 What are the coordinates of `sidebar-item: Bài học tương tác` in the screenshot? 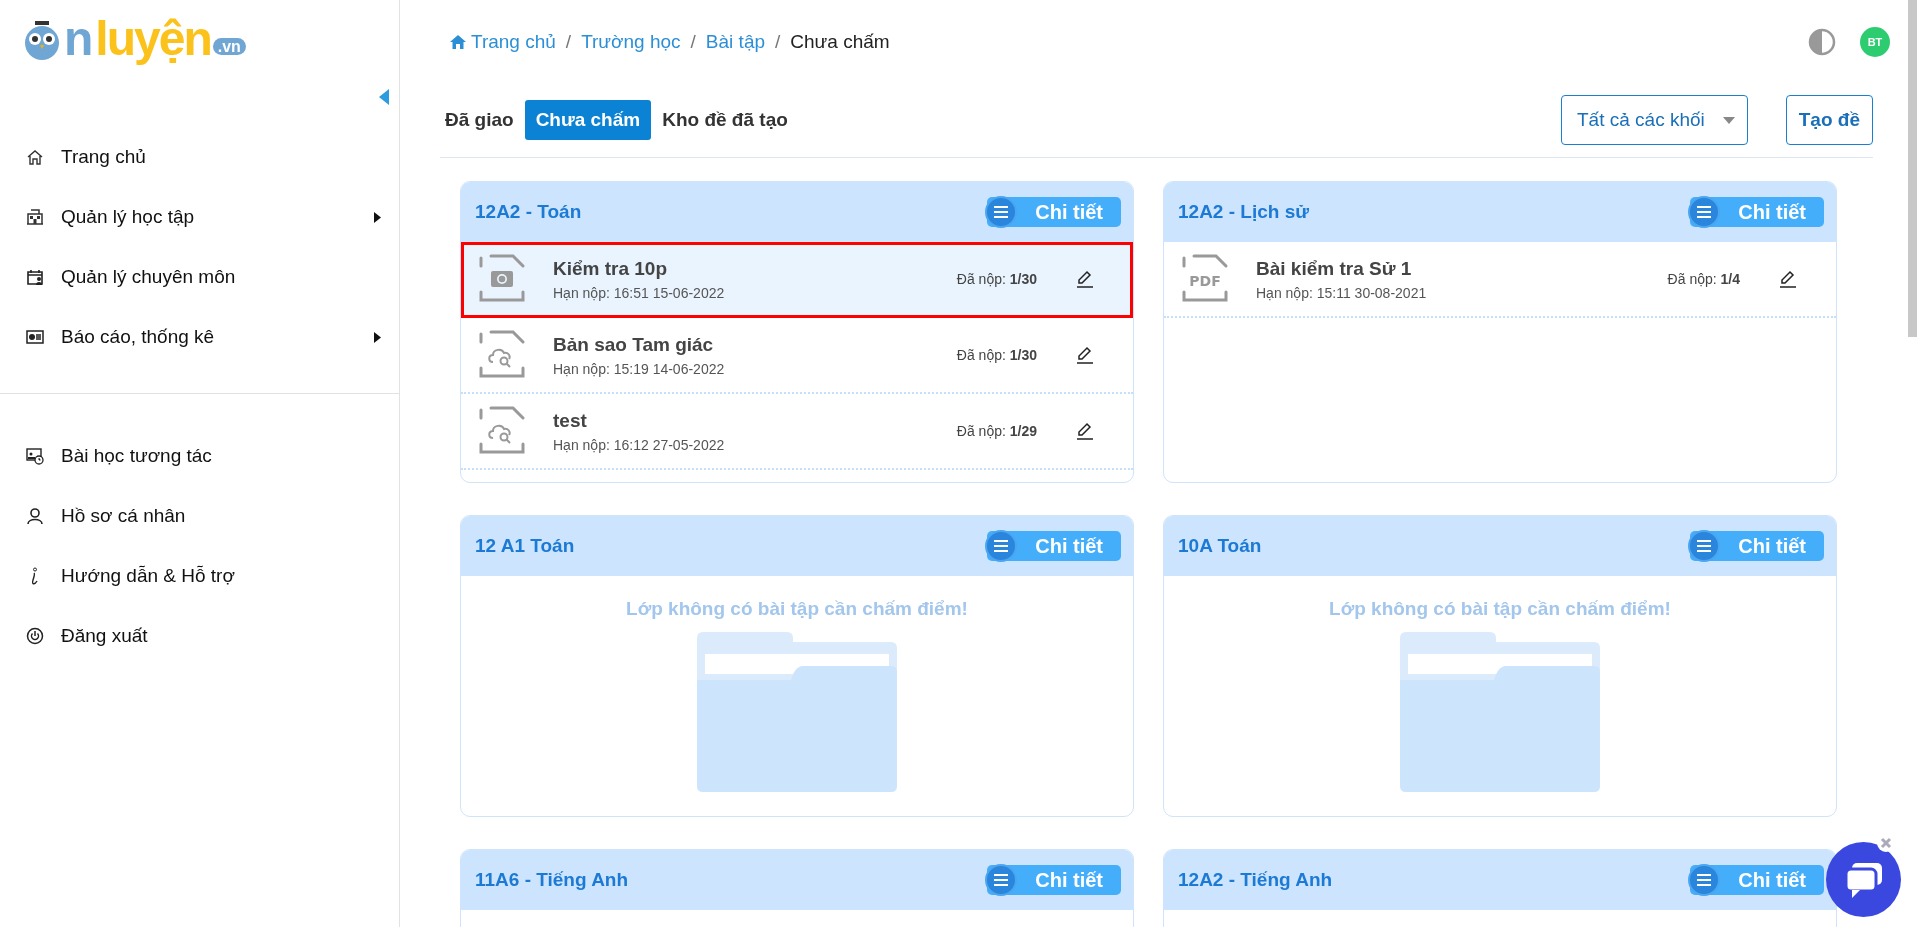 It's located at (199, 456).